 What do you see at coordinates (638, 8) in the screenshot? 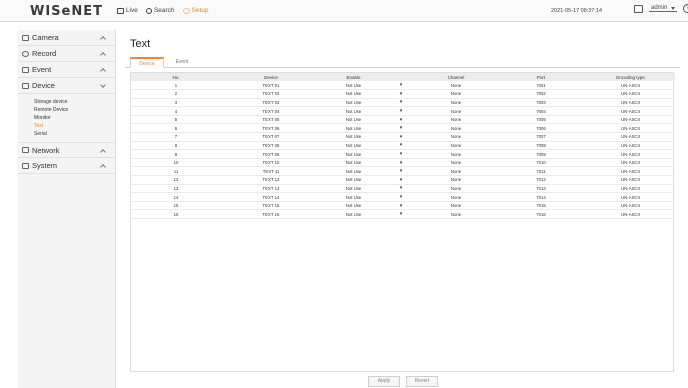
I see `logout-icon` at bounding box center [638, 8].